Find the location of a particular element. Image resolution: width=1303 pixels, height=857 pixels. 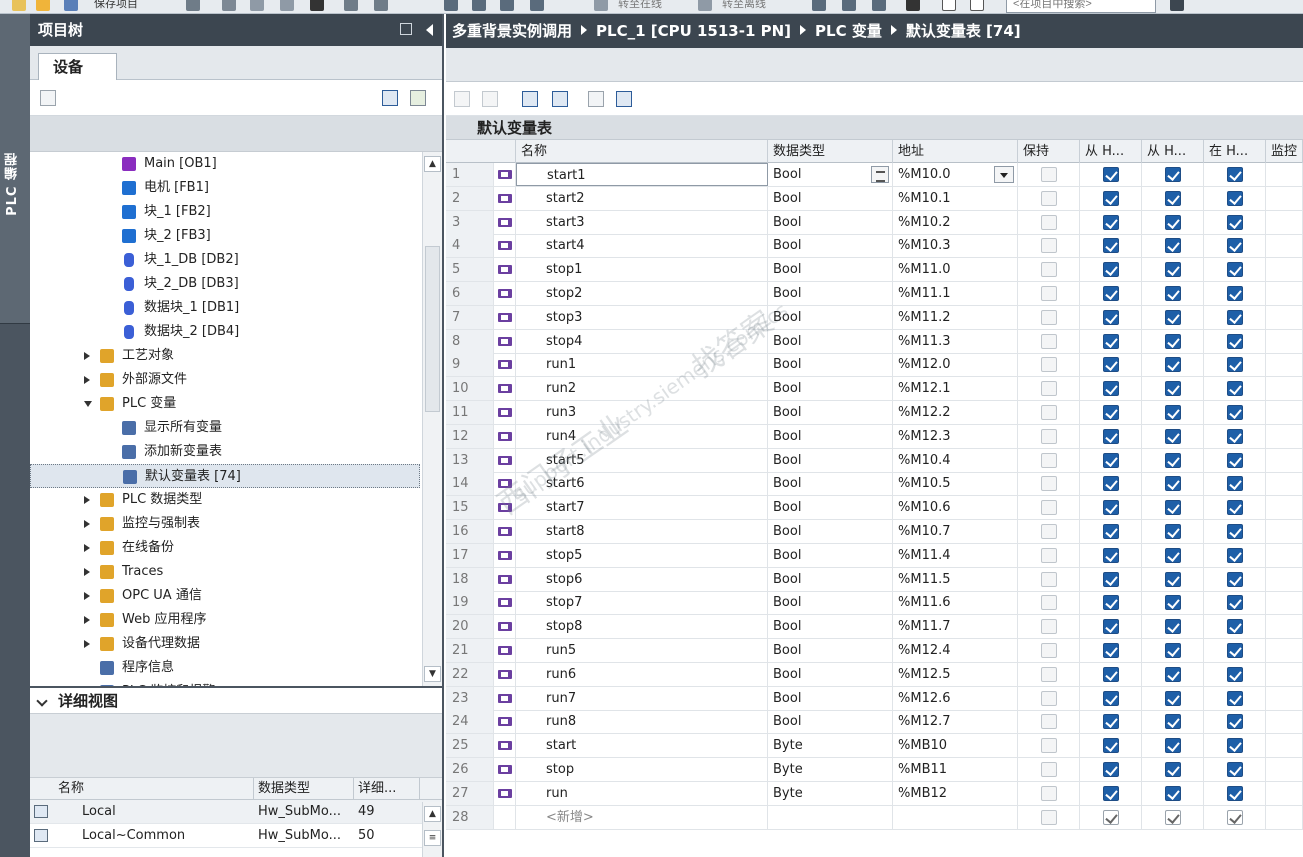

search-icon is located at coordinates (1177, 5).